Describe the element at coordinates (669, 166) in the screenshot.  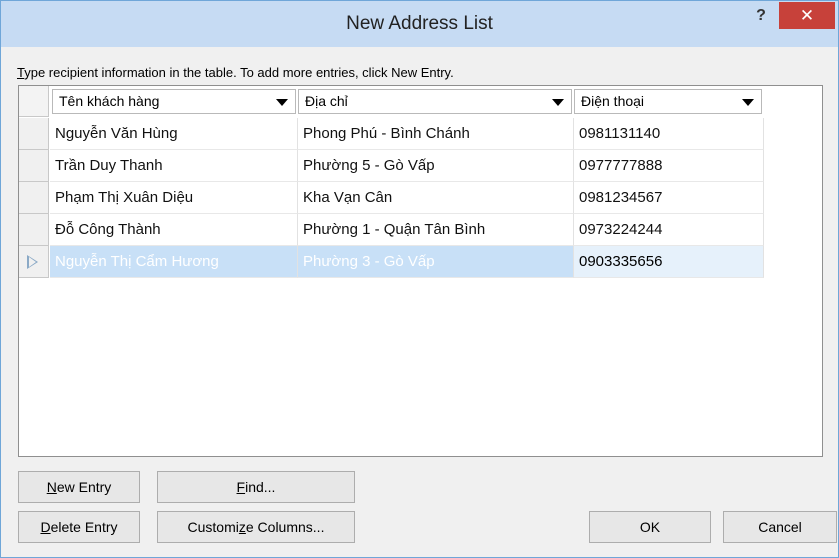
I see `cell-phone: 0977777888` at that location.